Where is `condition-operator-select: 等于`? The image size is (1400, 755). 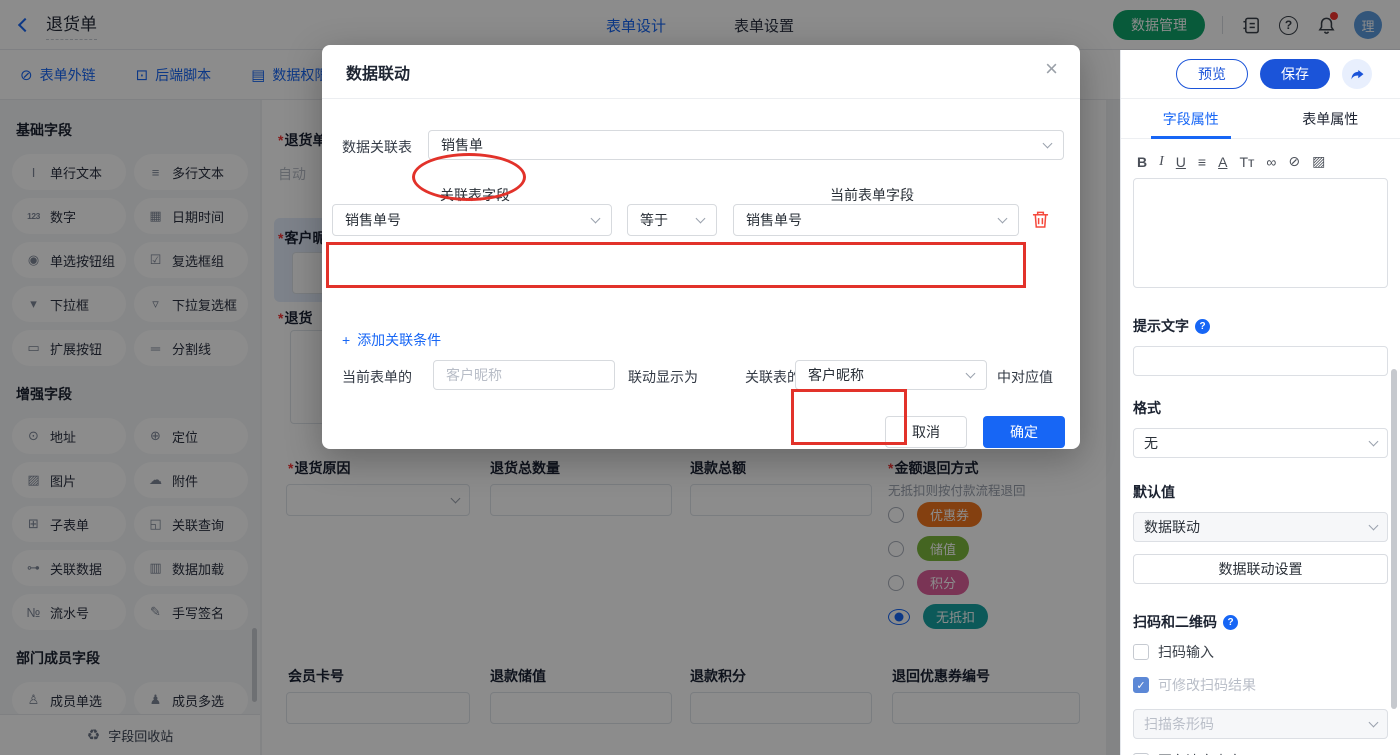 condition-operator-select: 等于 is located at coordinates (672, 220).